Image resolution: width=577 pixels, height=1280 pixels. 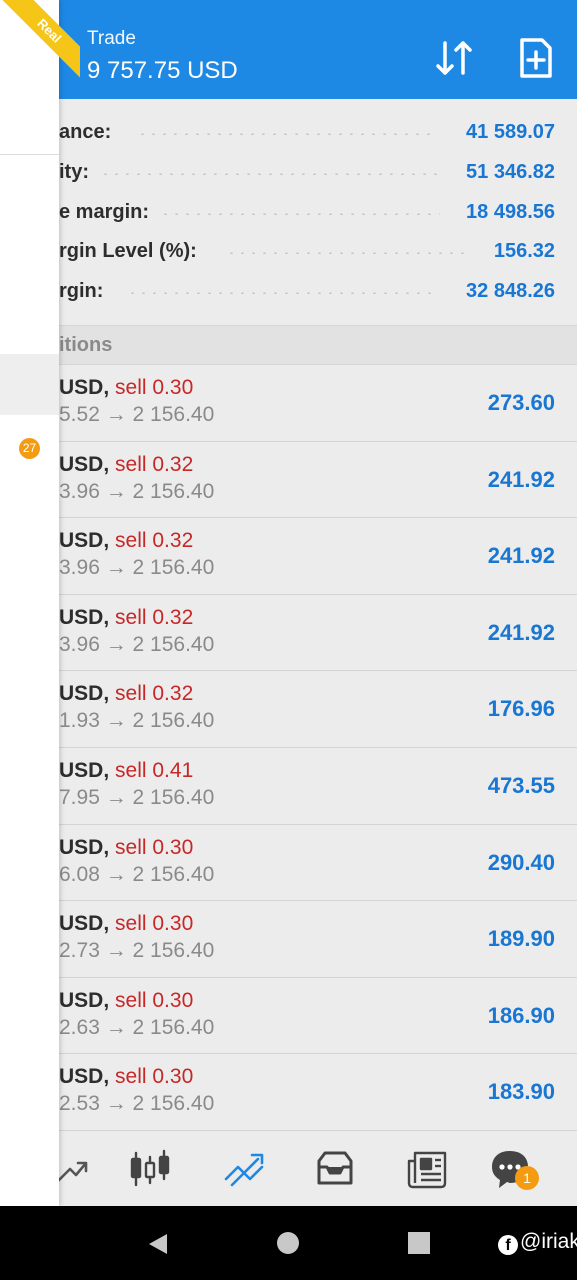 I want to click on summary-row-equity: ity: 51 346.82, so click(x=288, y=173).